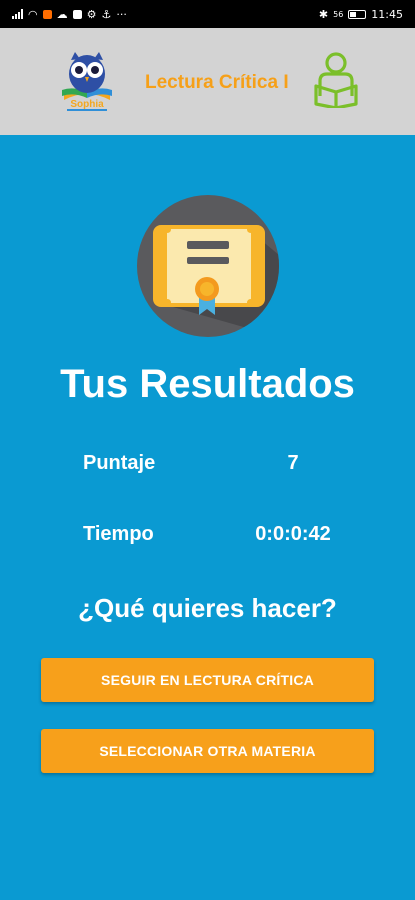 This screenshot has width=415, height=900. What do you see at coordinates (207, 608) in the screenshot?
I see `next-action-question: ¿Qué quieres hacer?` at bounding box center [207, 608].